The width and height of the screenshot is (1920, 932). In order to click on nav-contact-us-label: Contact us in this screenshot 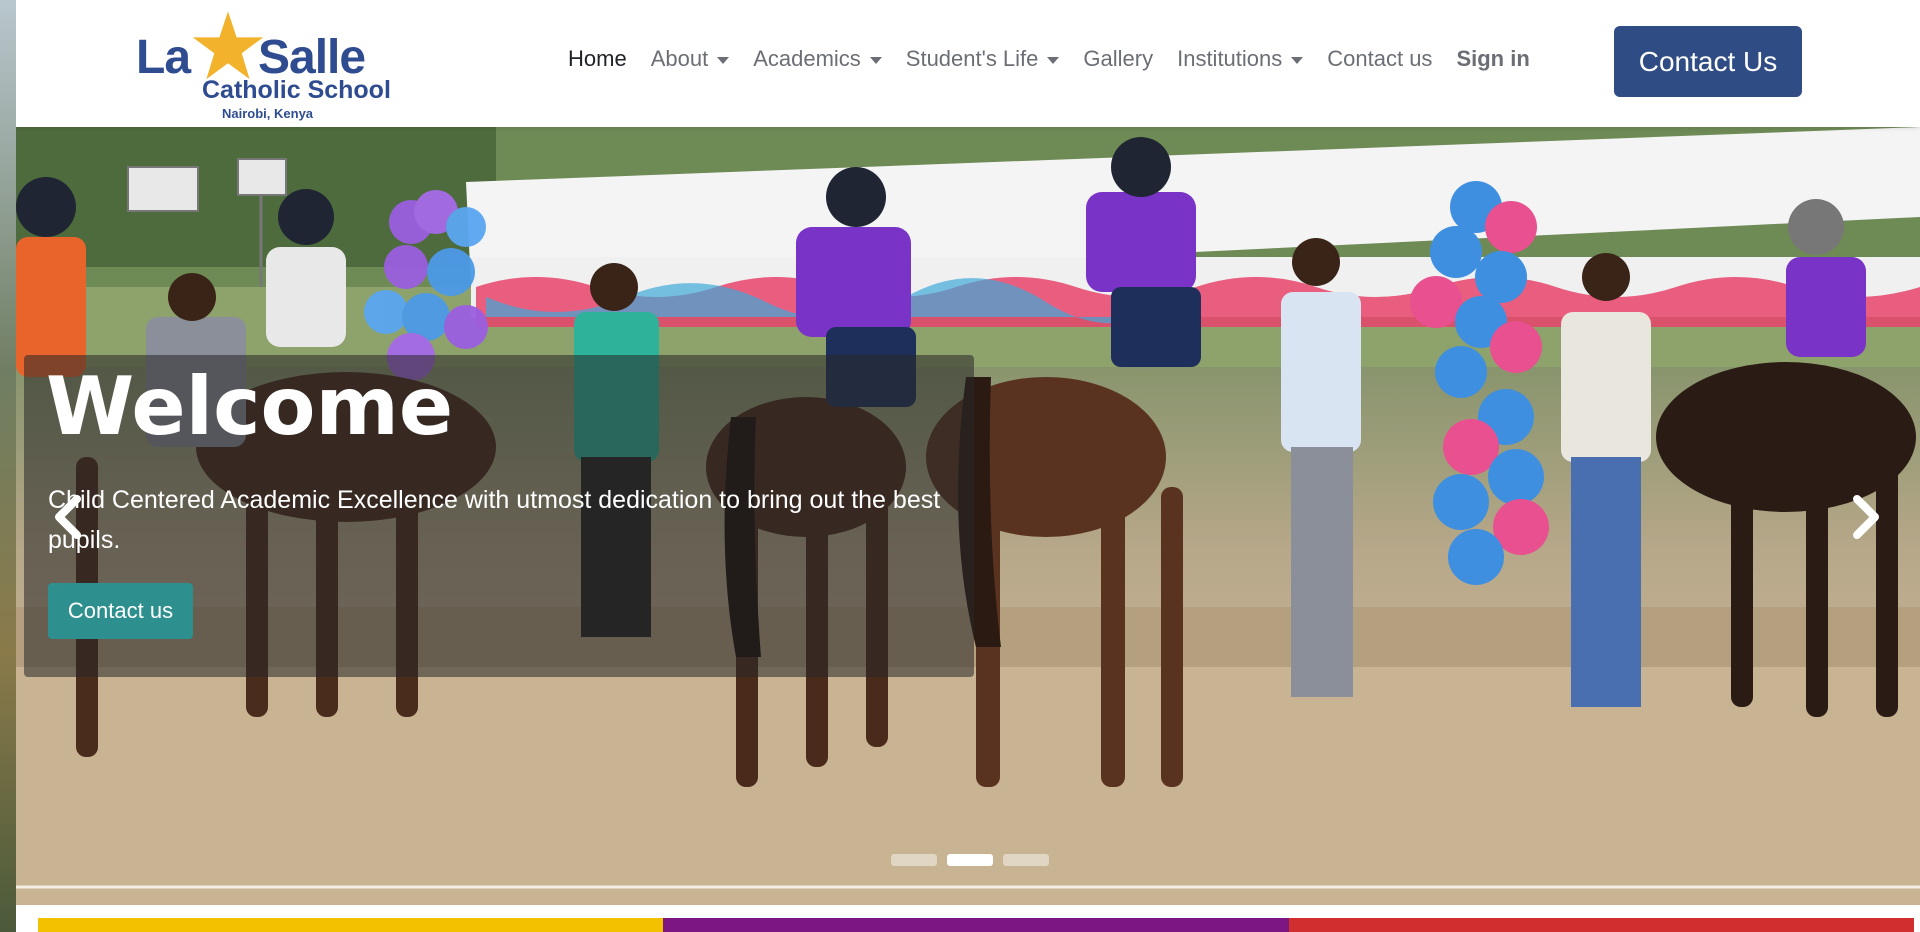, I will do `click(1380, 58)`.